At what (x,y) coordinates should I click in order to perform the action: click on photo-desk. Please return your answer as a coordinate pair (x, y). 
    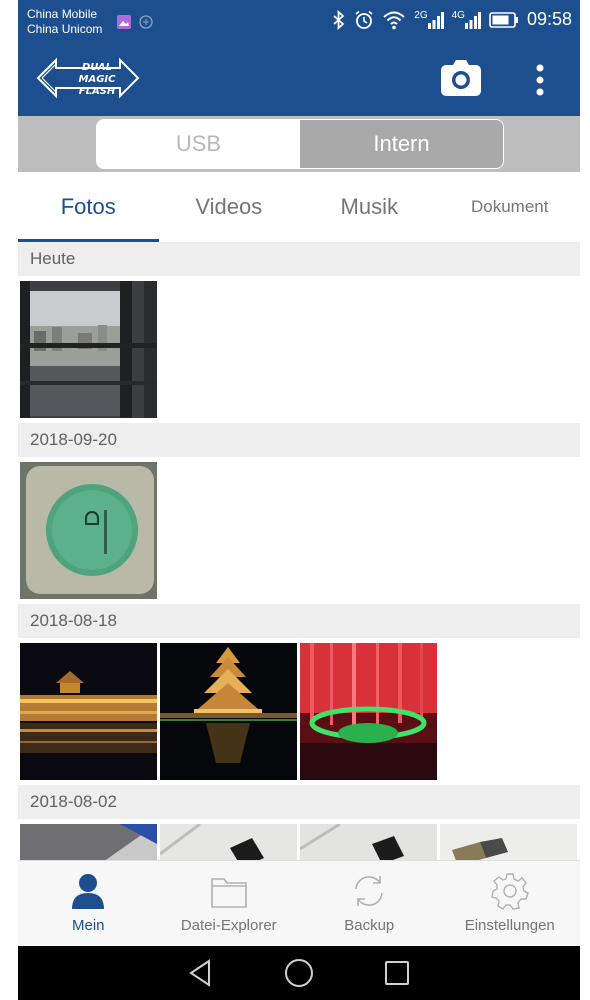
    Looking at the image, I should click on (88, 842).